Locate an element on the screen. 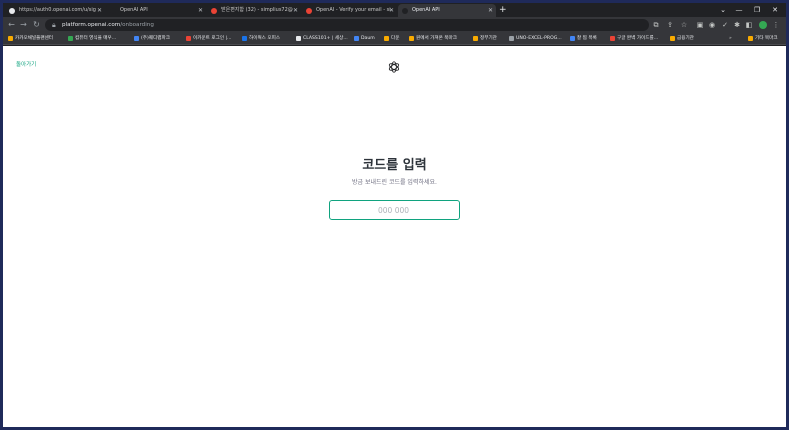  openai-logo-icon is located at coordinates (394, 67).